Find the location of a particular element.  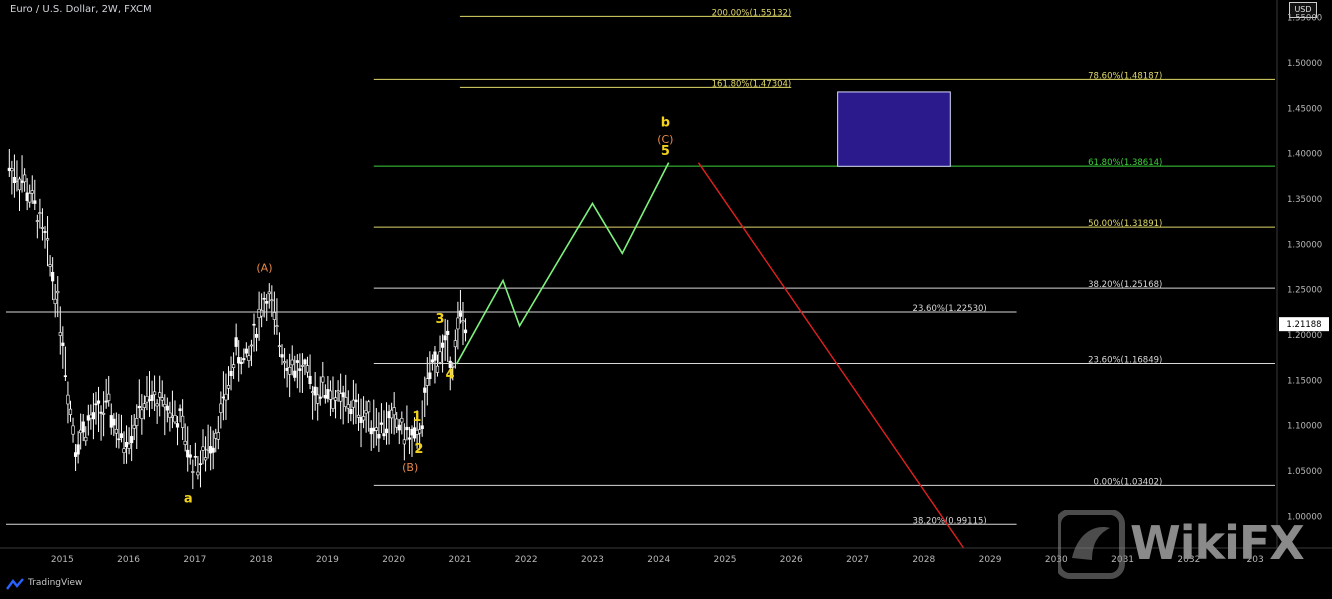

y-tick-label: 1.05000 is located at coordinates (1304, 472).